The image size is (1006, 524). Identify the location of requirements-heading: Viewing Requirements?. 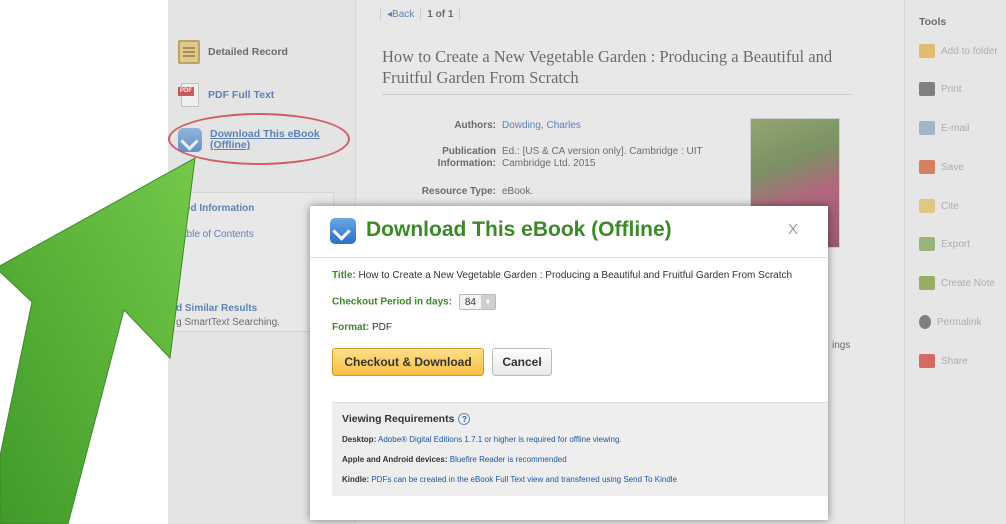
(406, 419).